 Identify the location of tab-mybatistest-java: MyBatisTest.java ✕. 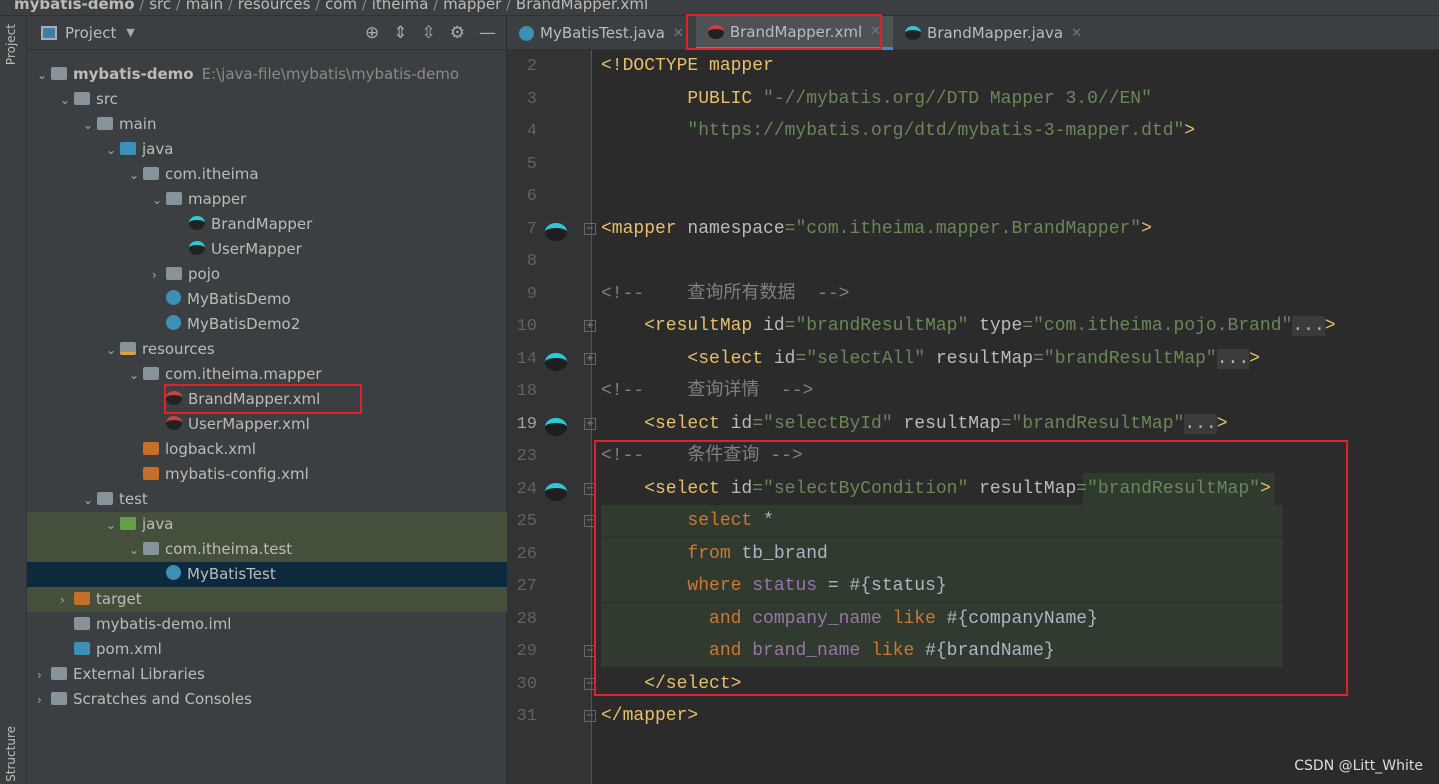
(601, 33).